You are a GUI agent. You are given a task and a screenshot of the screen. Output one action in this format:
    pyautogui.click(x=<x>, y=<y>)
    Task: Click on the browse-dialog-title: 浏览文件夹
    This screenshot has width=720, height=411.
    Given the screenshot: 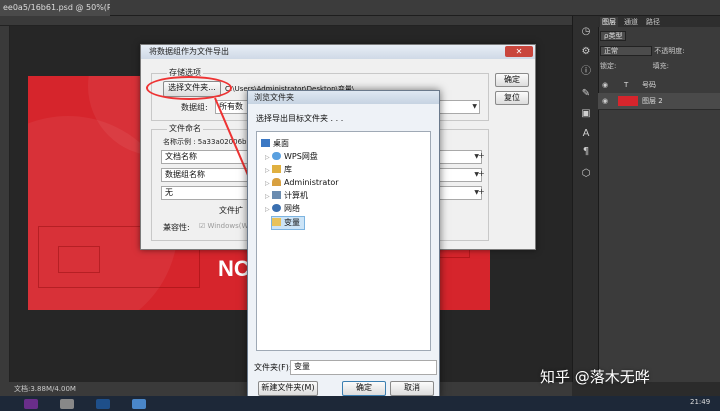 What is the action you would take?
    pyautogui.click(x=343, y=97)
    